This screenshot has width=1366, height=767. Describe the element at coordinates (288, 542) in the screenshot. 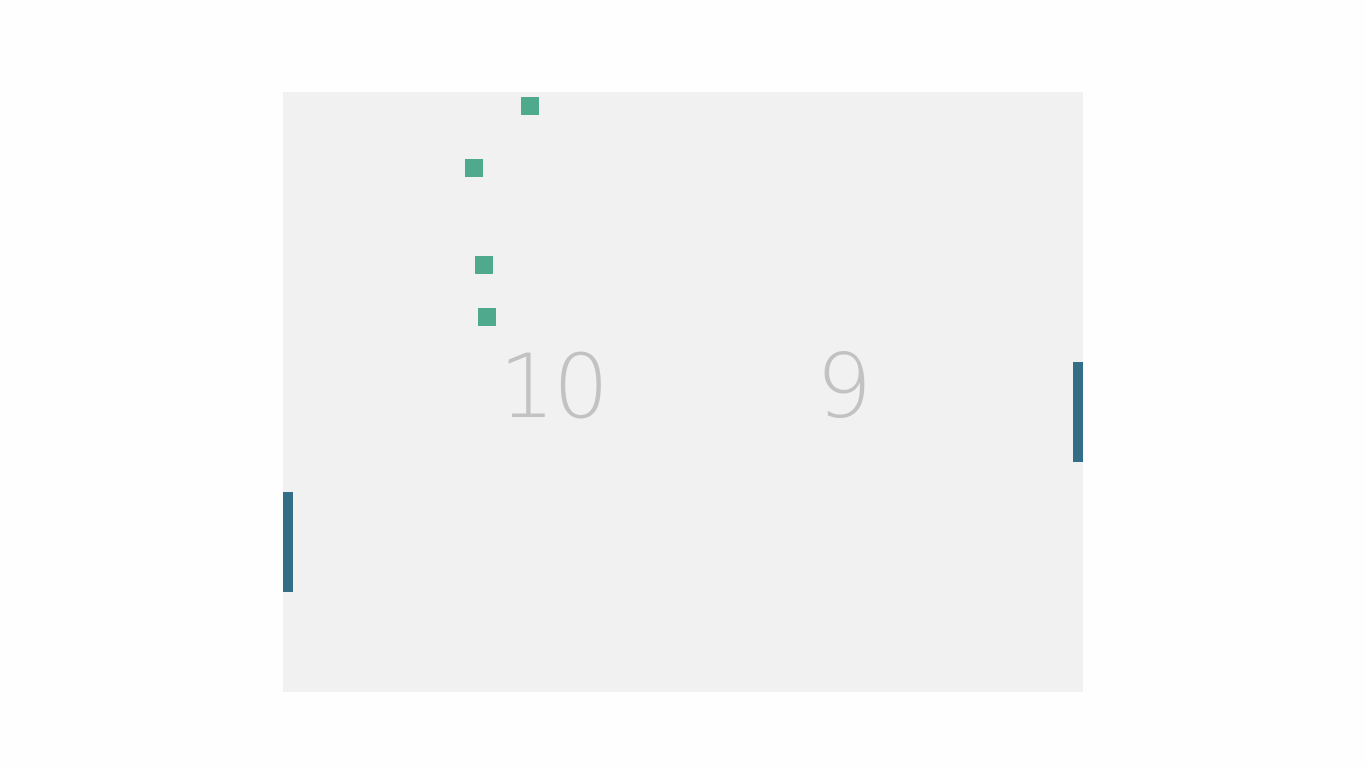

I see `left-paddle` at that location.